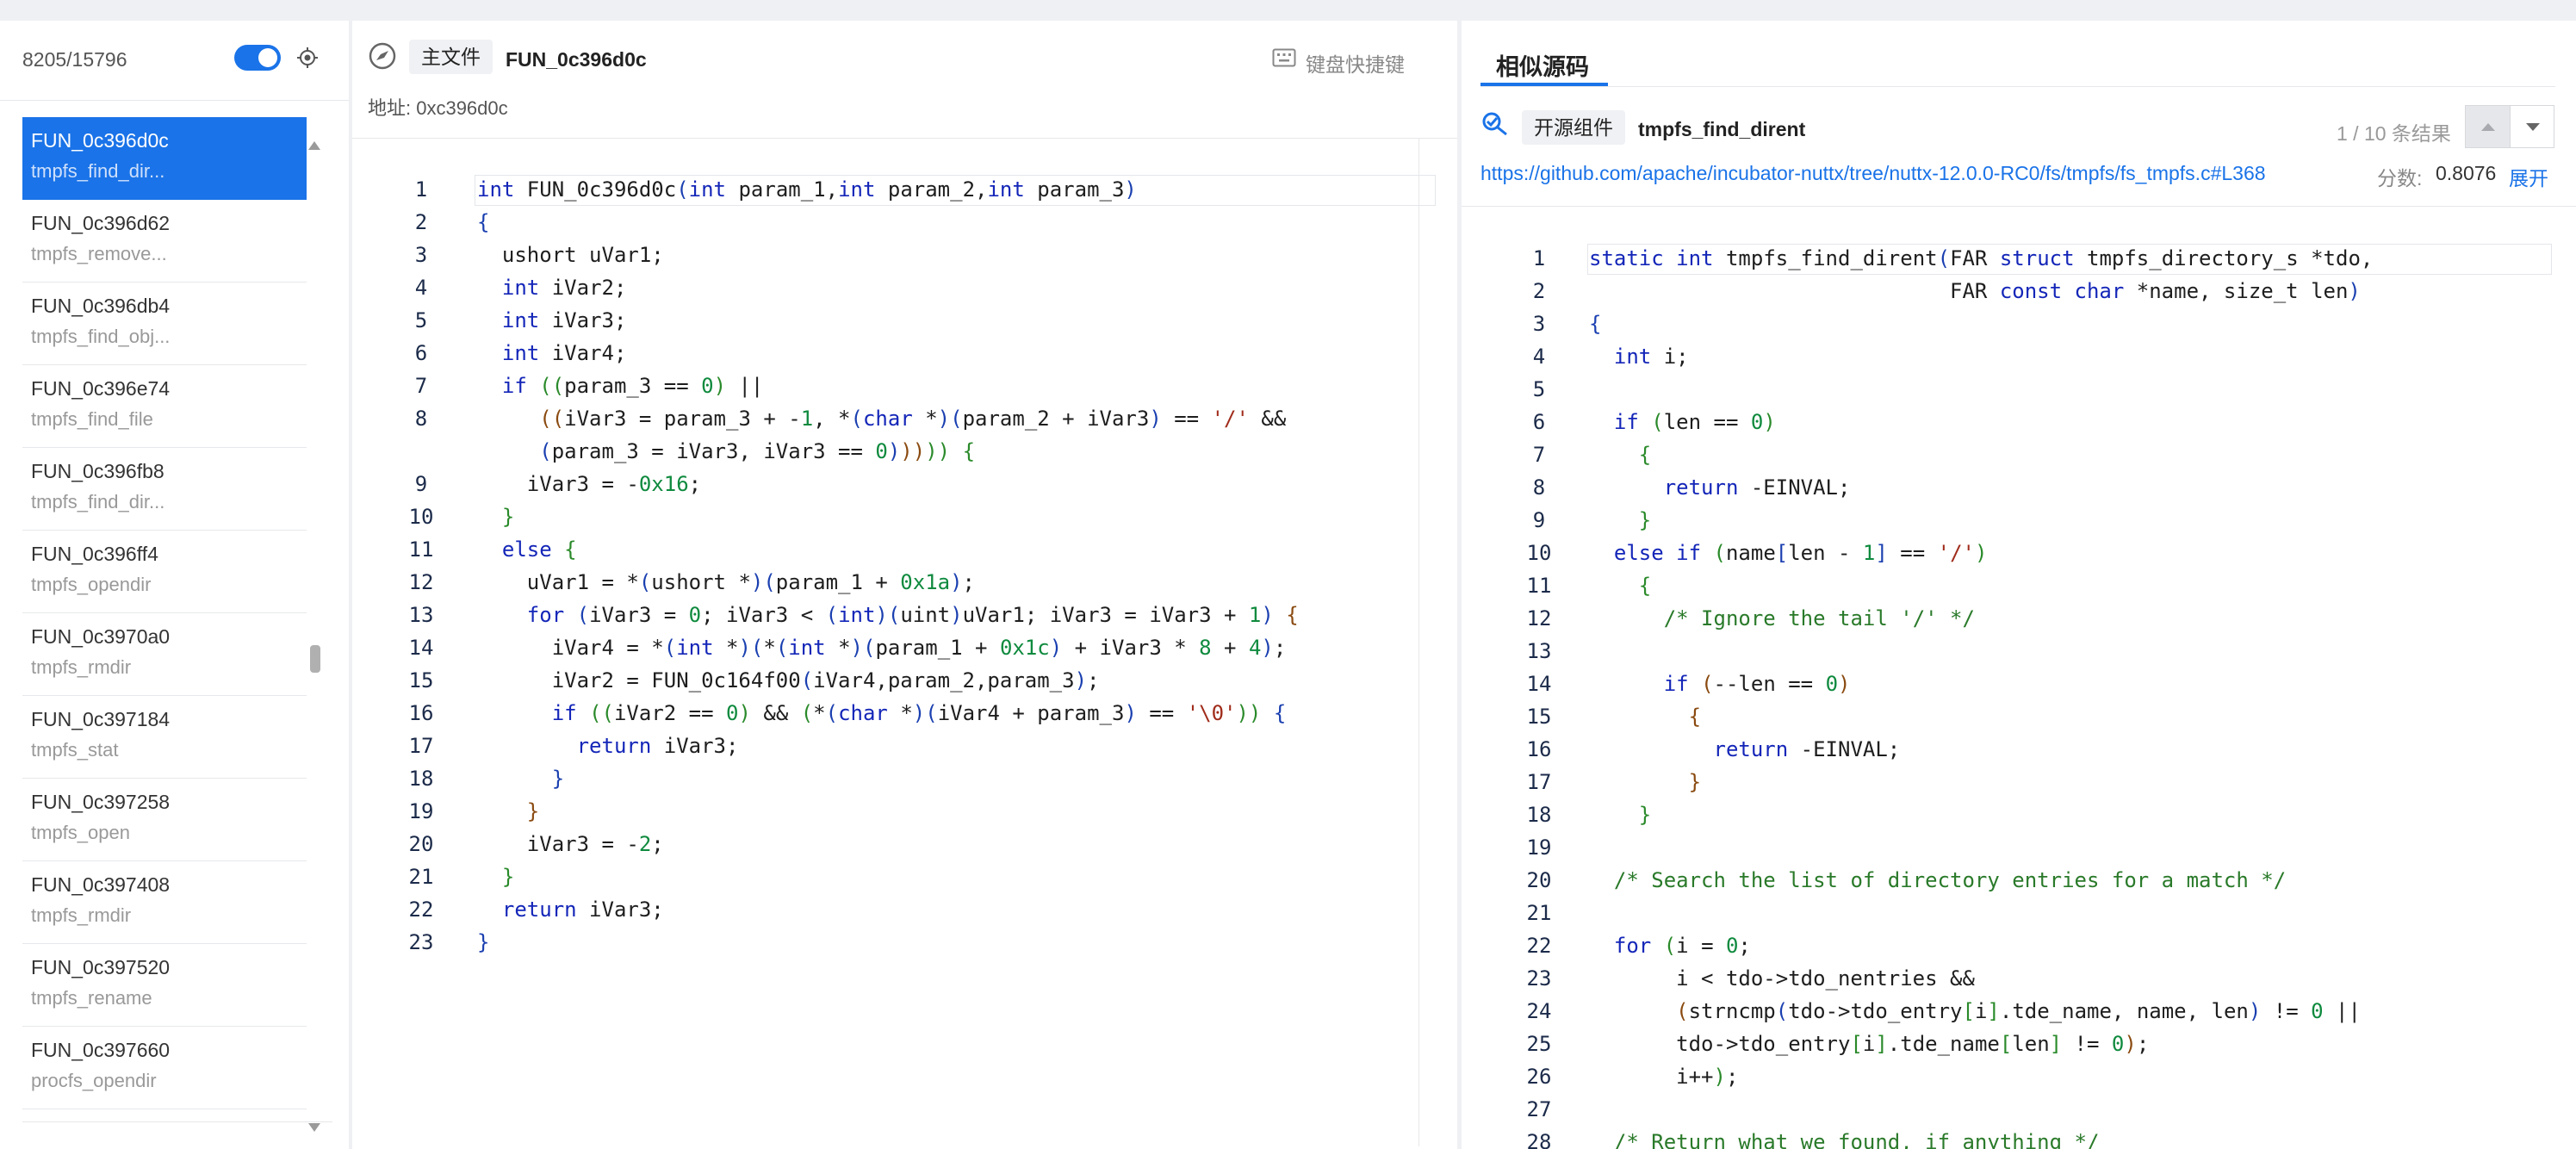  I want to click on code-line: 6 int iVar4;, so click(882, 353).